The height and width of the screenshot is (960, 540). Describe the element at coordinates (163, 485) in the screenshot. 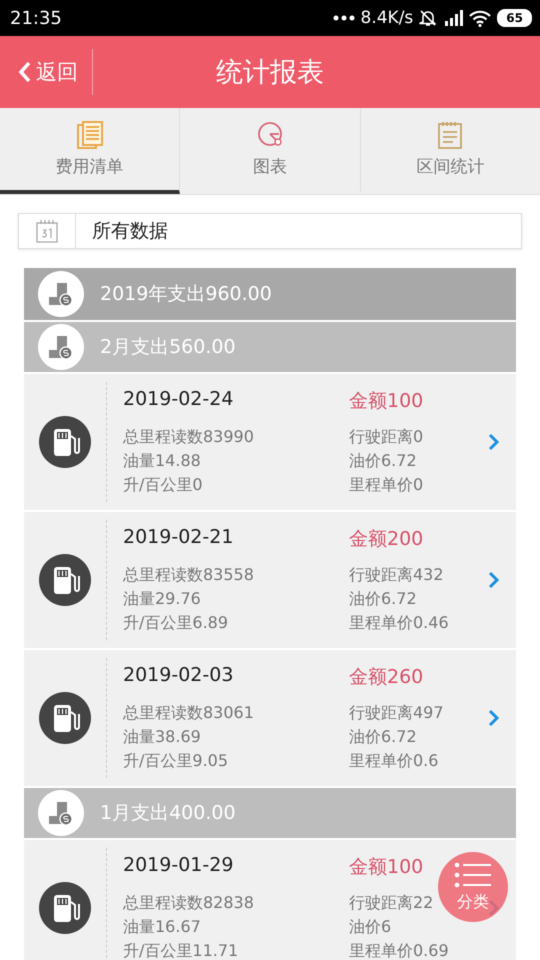

I see `fuel-consumption: 升/百公里0` at that location.